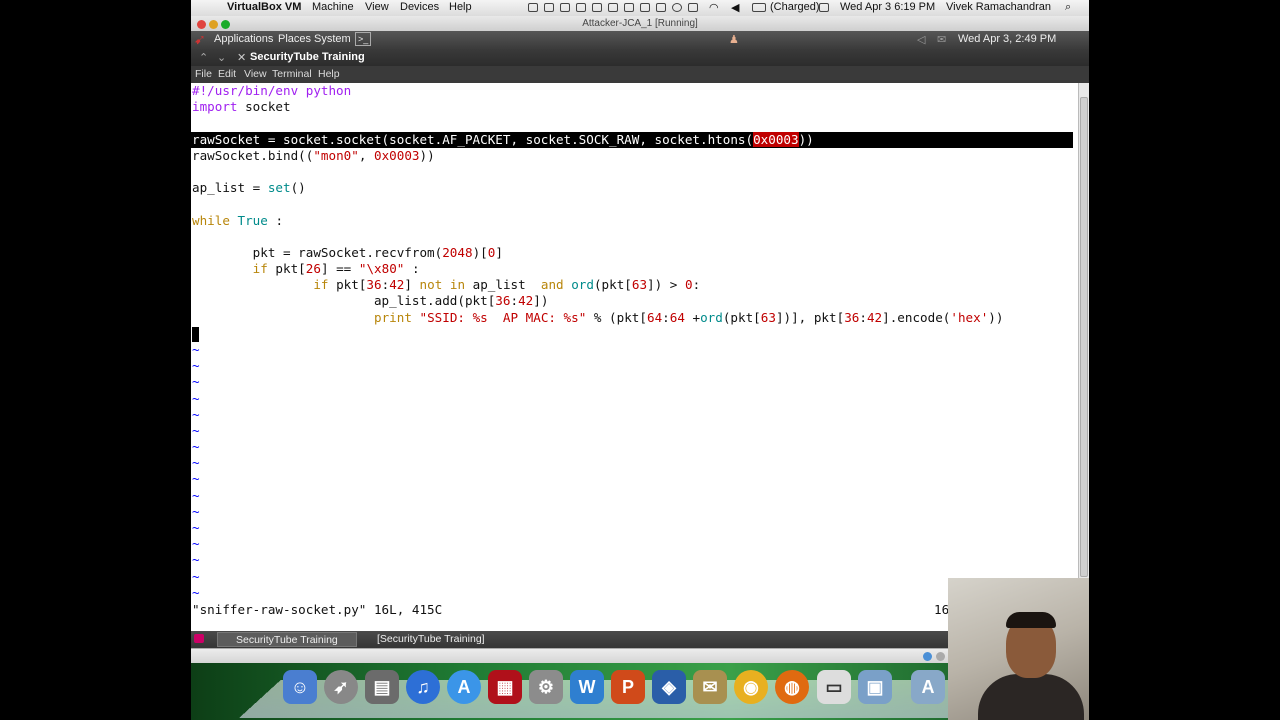  What do you see at coordinates (1018, 649) in the screenshot?
I see `presenter-webcam` at bounding box center [1018, 649].